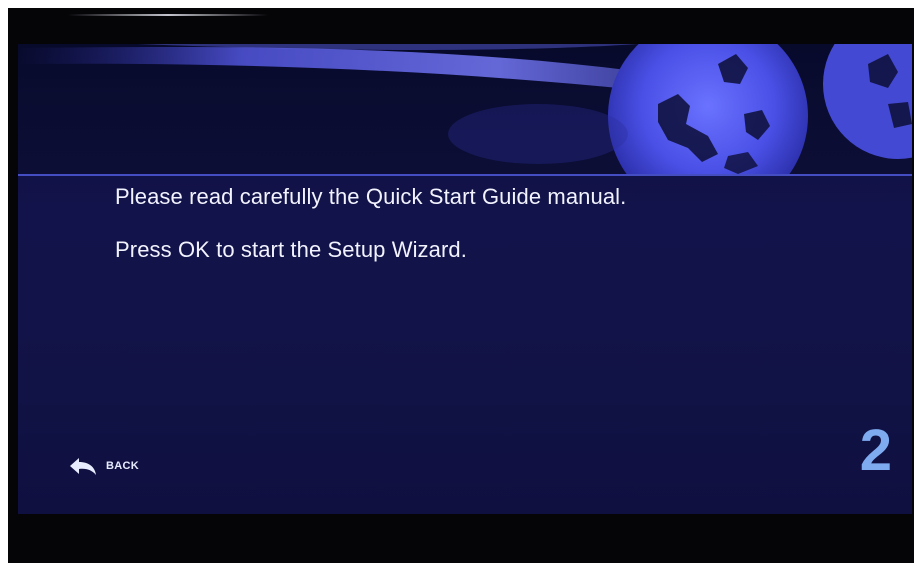  What do you see at coordinates (103, 466) in the screenshot?
I see `back-button: BACK` at bounding box center [103, 466].